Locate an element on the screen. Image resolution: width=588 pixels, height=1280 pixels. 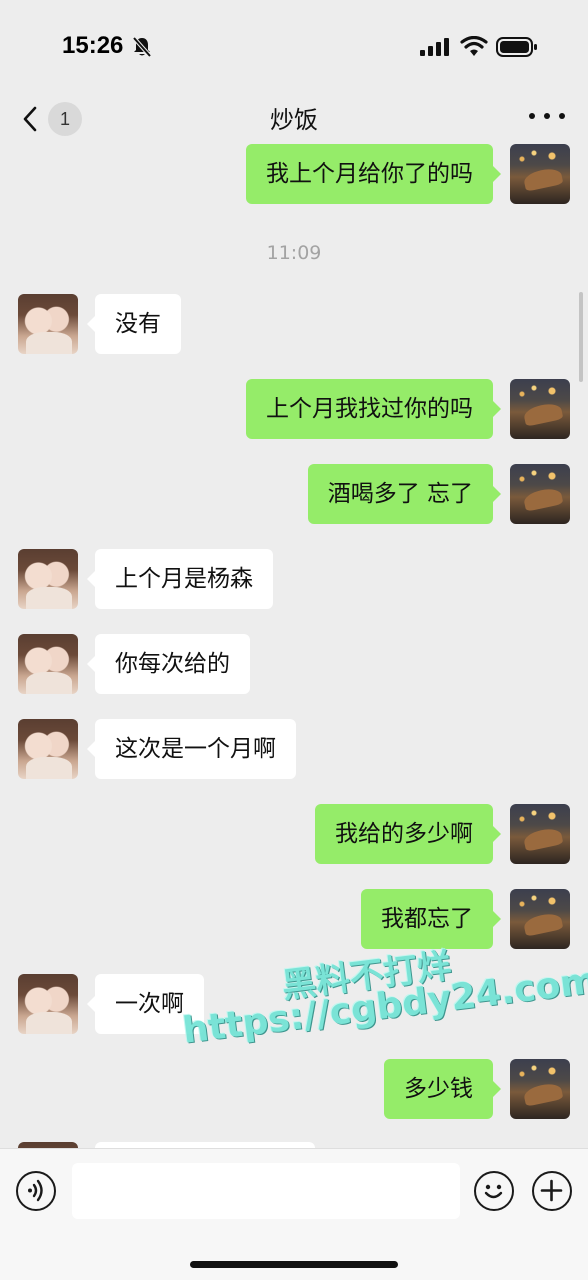
plus-icon is located at coordinates (552, 1191).